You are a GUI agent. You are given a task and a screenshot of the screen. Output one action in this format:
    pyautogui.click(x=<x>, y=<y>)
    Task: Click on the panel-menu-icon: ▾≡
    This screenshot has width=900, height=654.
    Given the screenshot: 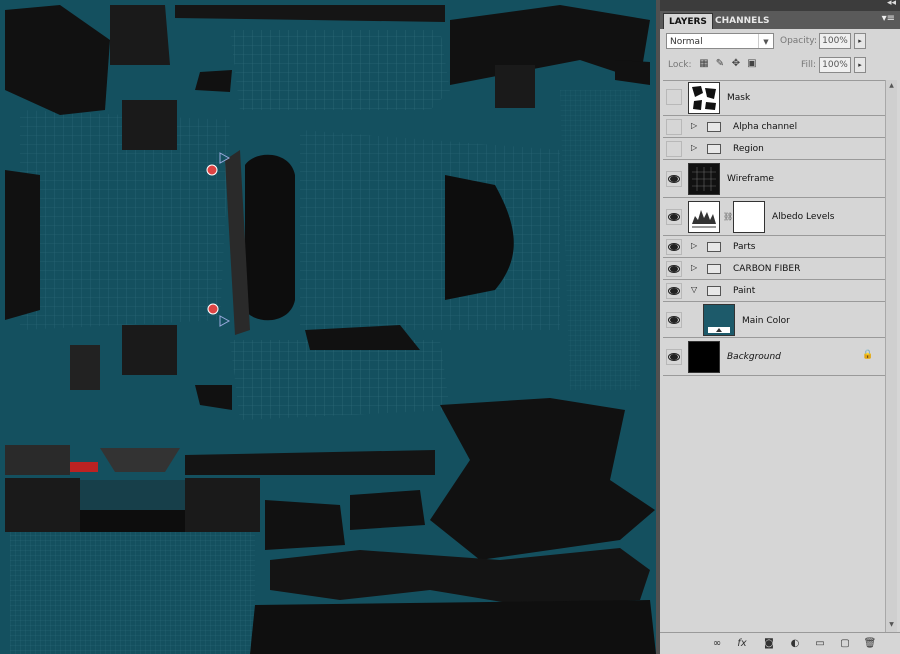 What is the action you would take?
    pyautogui.click(x=888, y=18)
    